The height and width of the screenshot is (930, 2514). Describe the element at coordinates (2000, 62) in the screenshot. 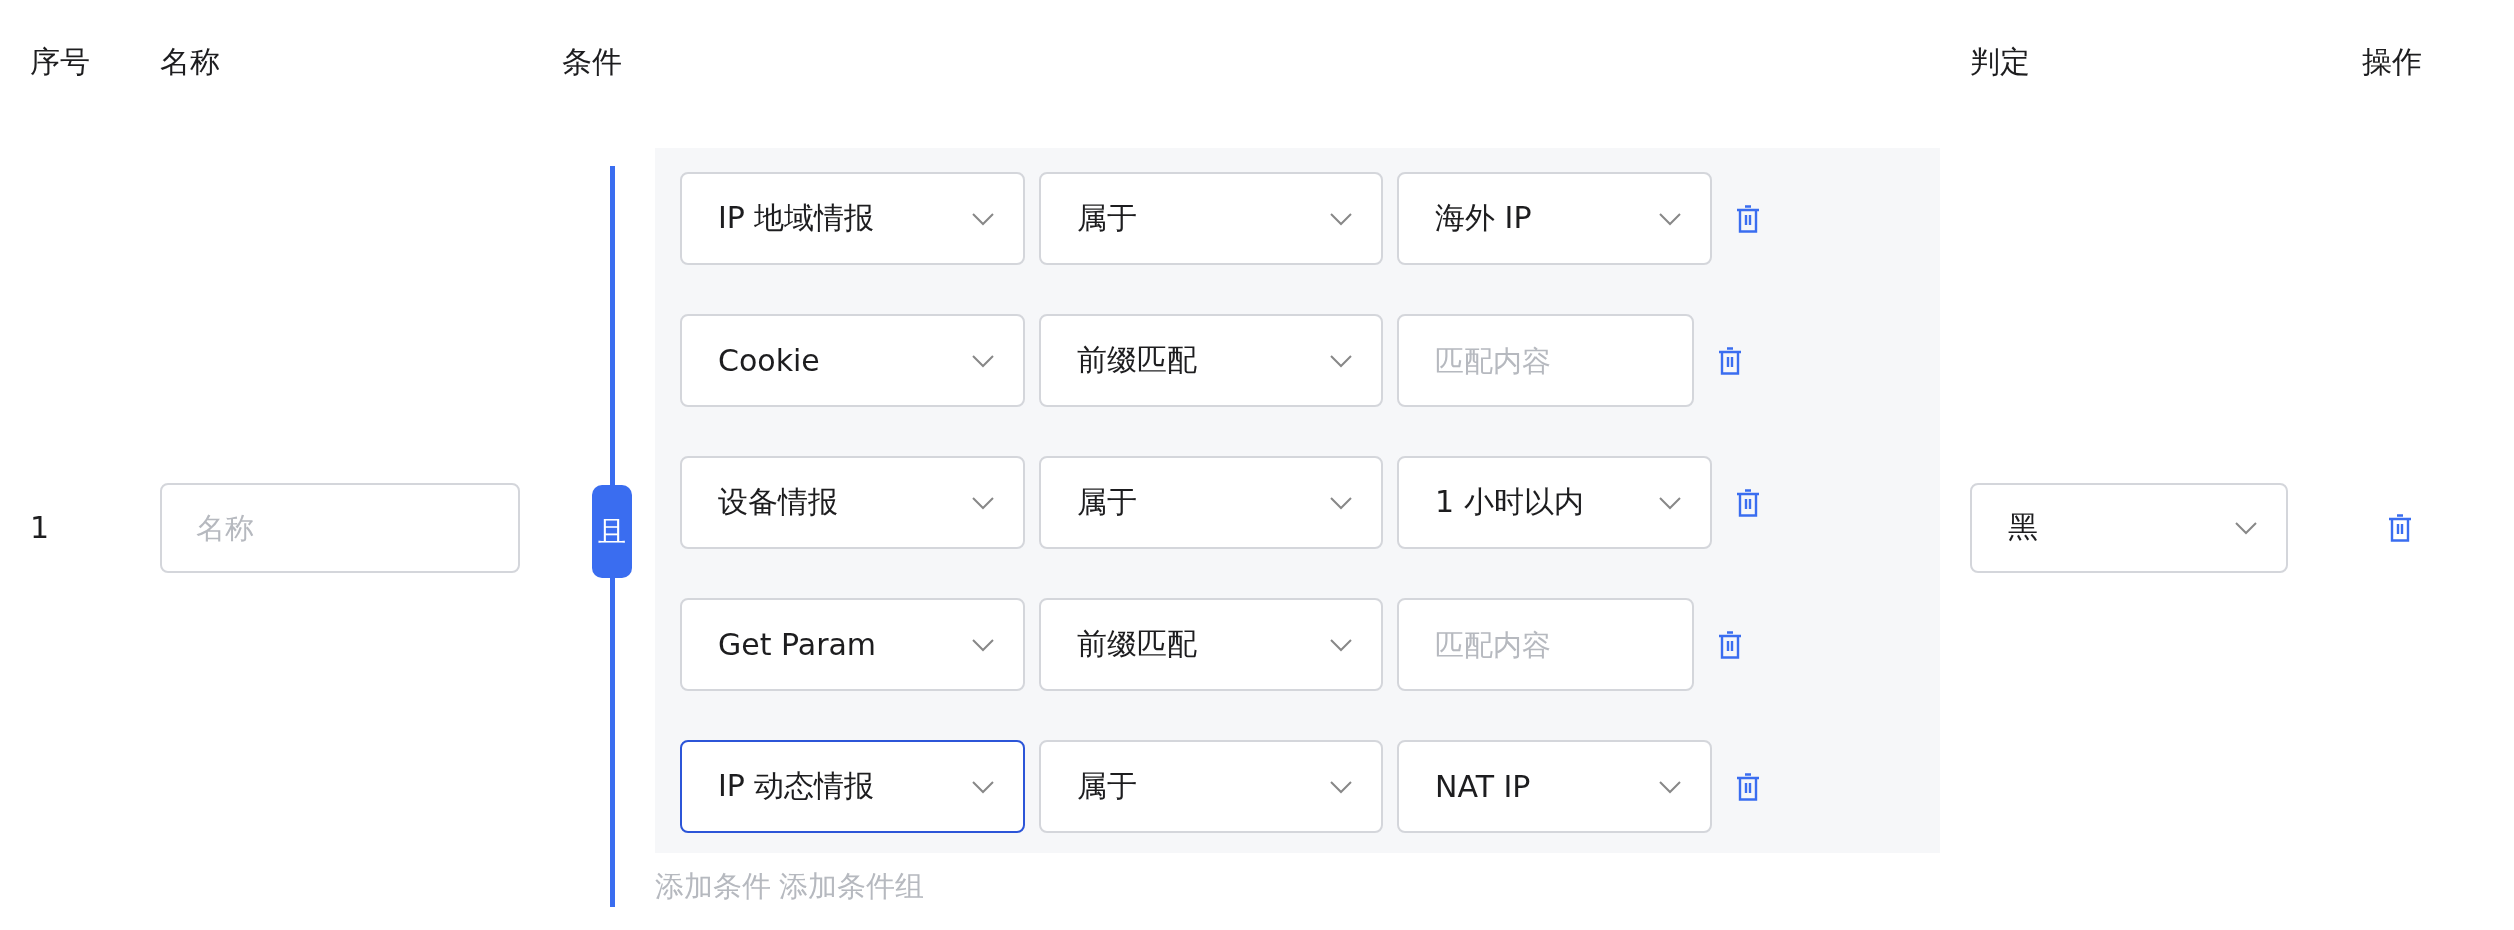

I see `column-header: 判定` at that location.